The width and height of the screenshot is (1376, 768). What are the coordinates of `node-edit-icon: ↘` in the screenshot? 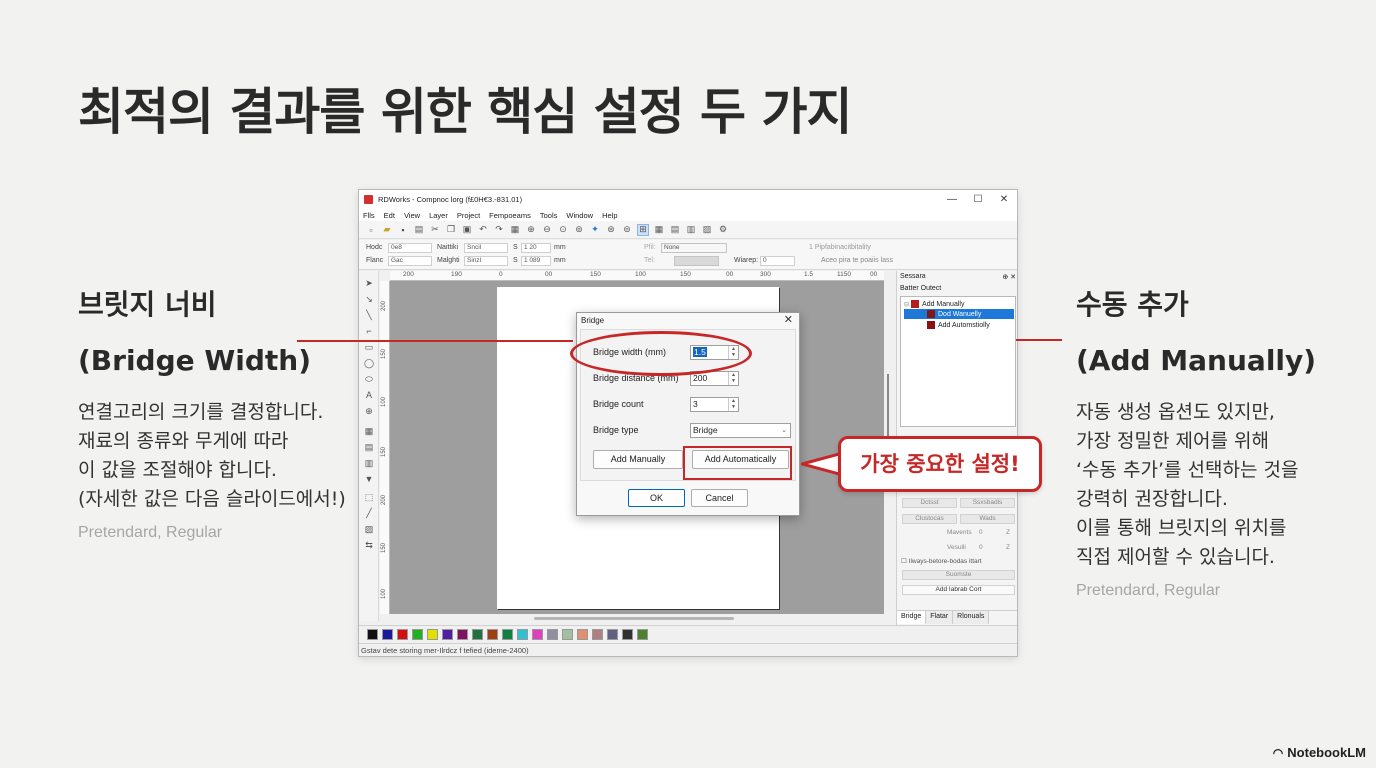 It's located at (369, 299).